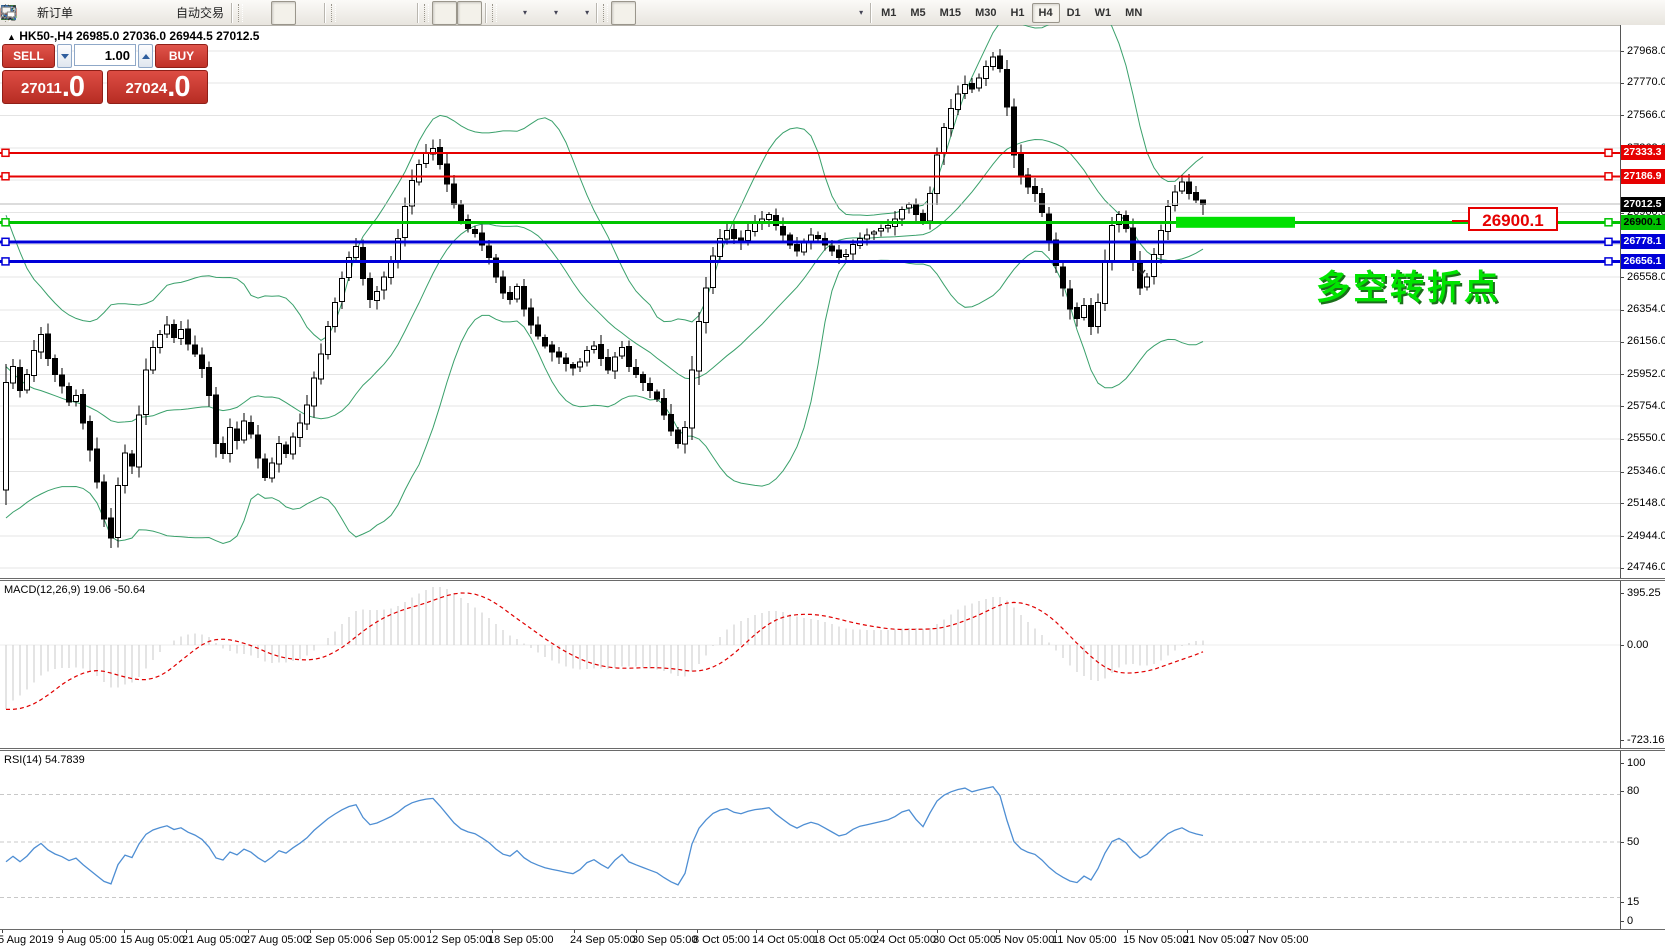 This screenshot has height=950, width=1665. Describe the element at coordinates (1156, 940) in the screenshot. I see `time-tick-label: 15 Nov 05:00` at that location.